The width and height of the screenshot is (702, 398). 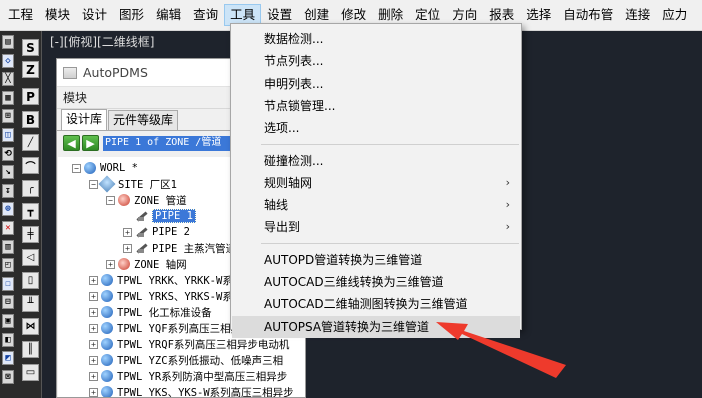 I want to click on tree-node: − SITE 厂区1, so click(x=133, y=184).